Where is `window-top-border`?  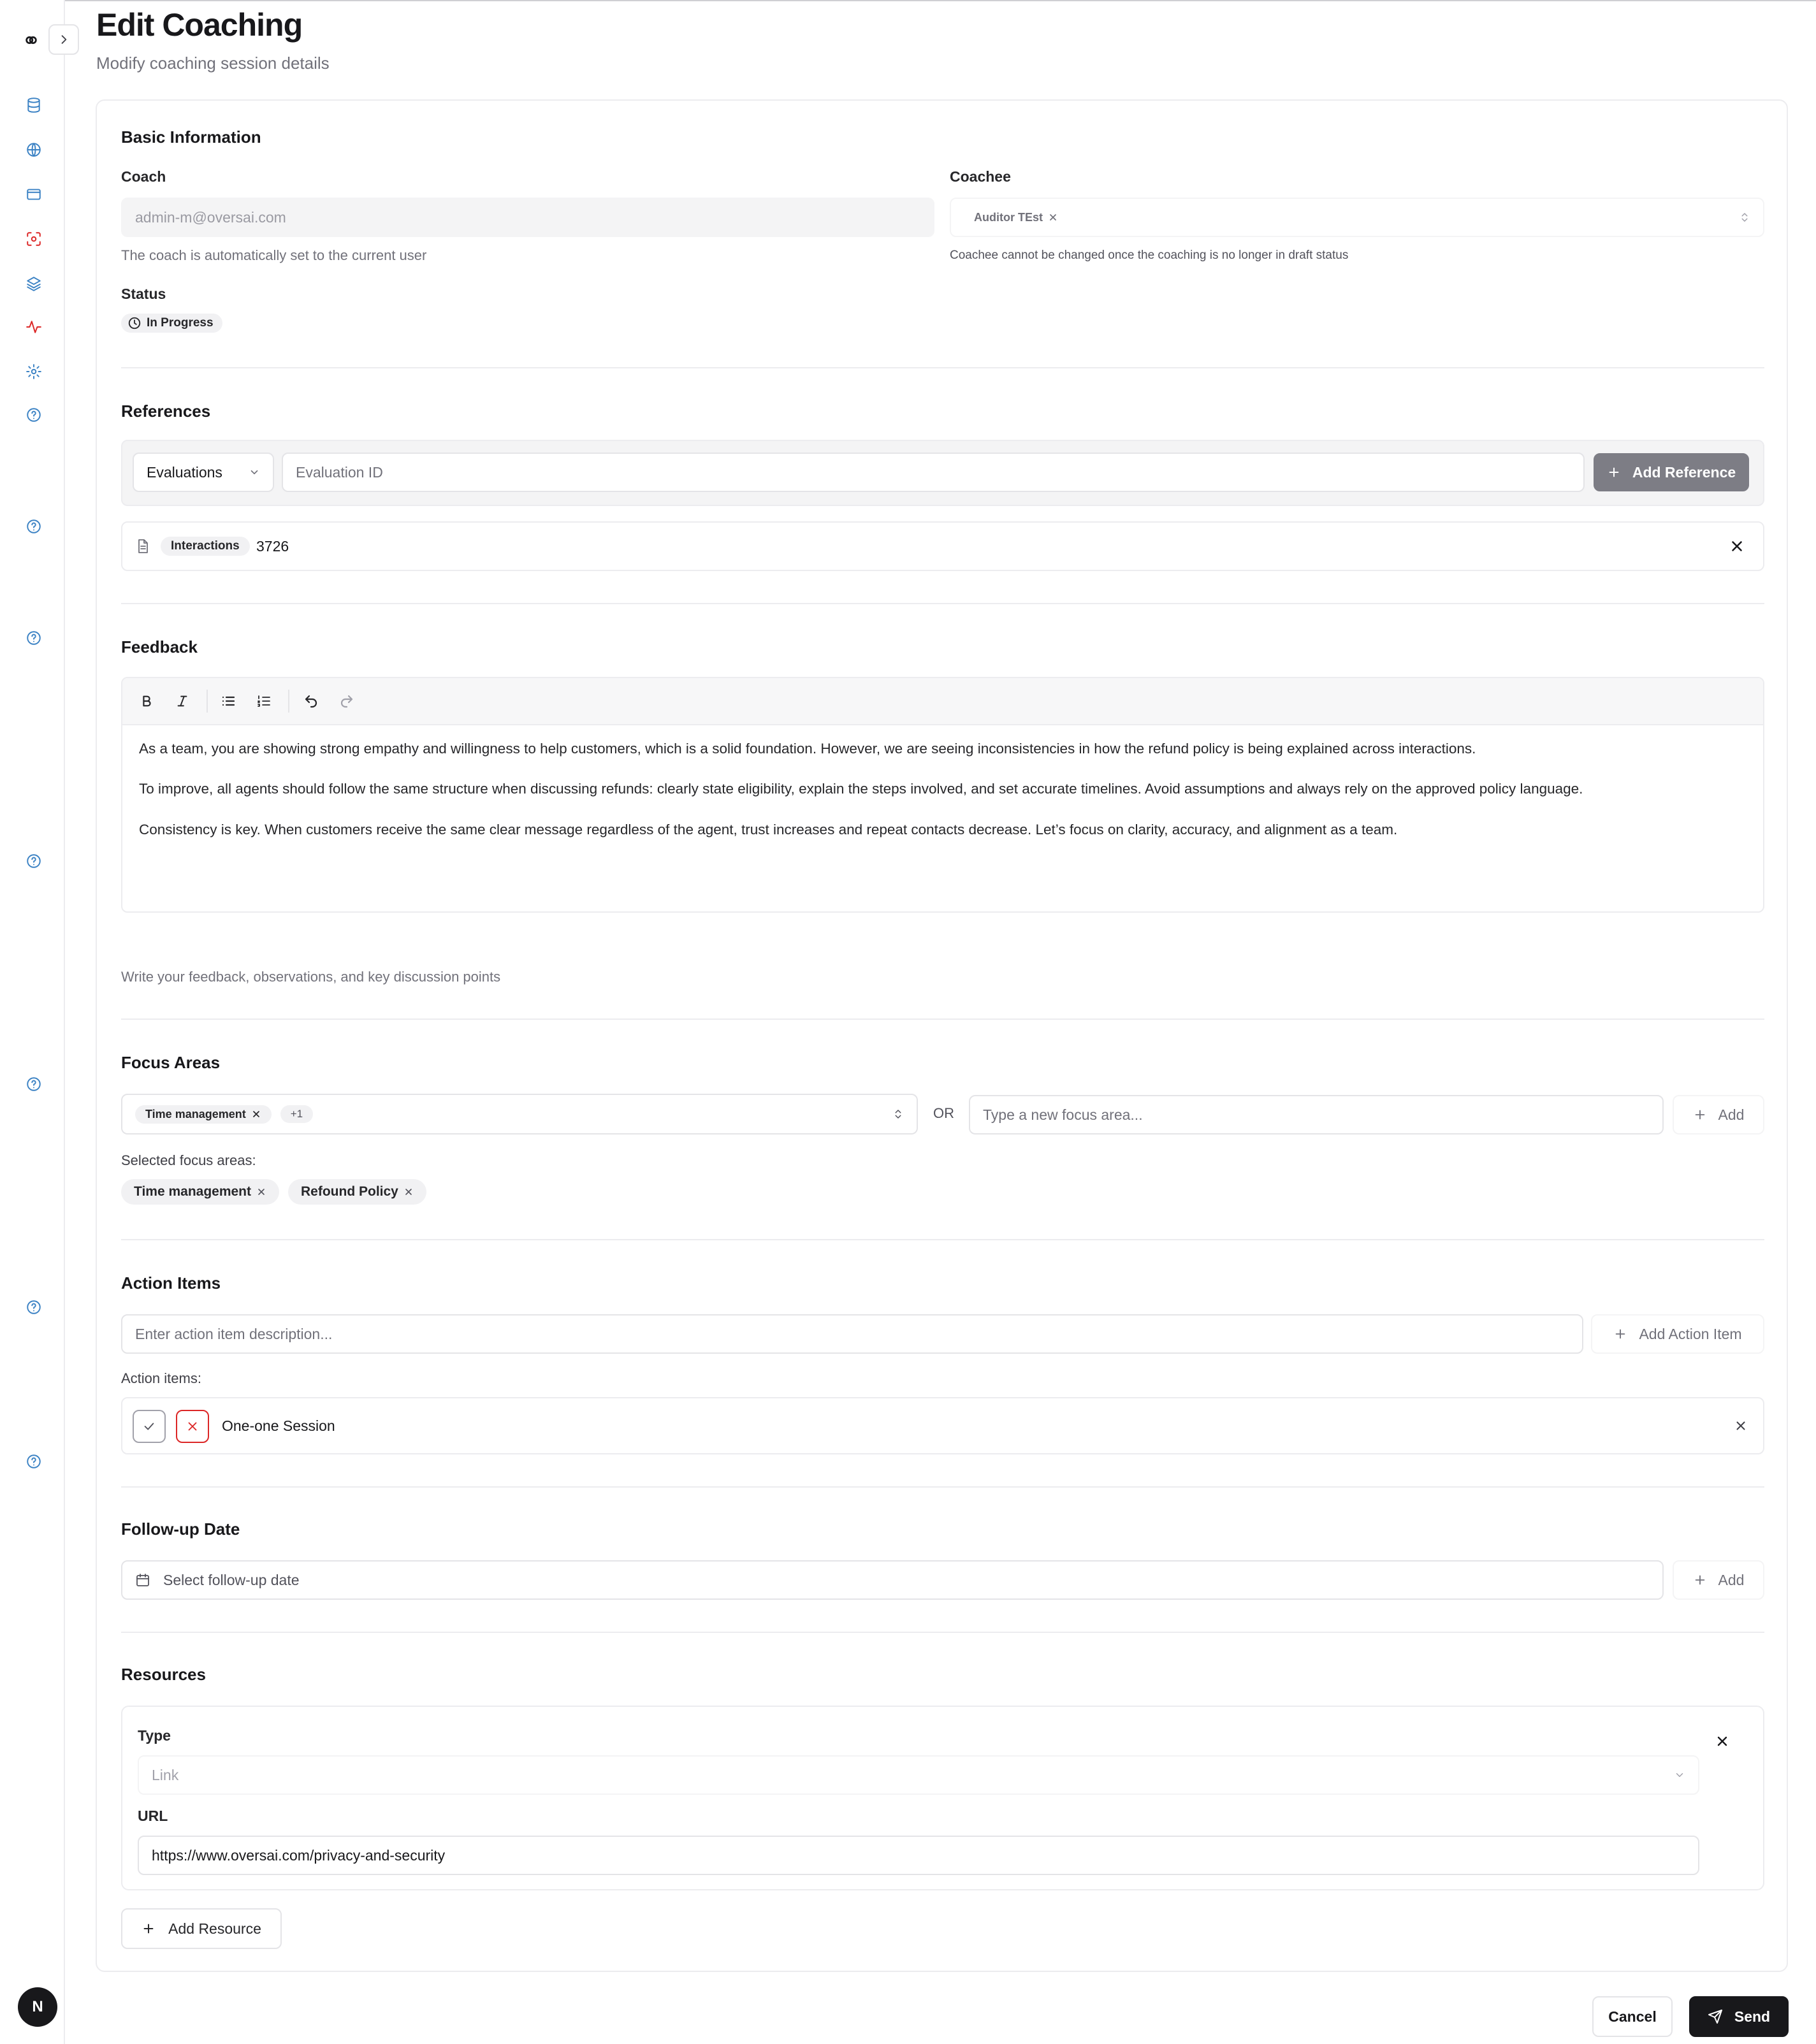
window-top-border is located at coordinates (908, 0).